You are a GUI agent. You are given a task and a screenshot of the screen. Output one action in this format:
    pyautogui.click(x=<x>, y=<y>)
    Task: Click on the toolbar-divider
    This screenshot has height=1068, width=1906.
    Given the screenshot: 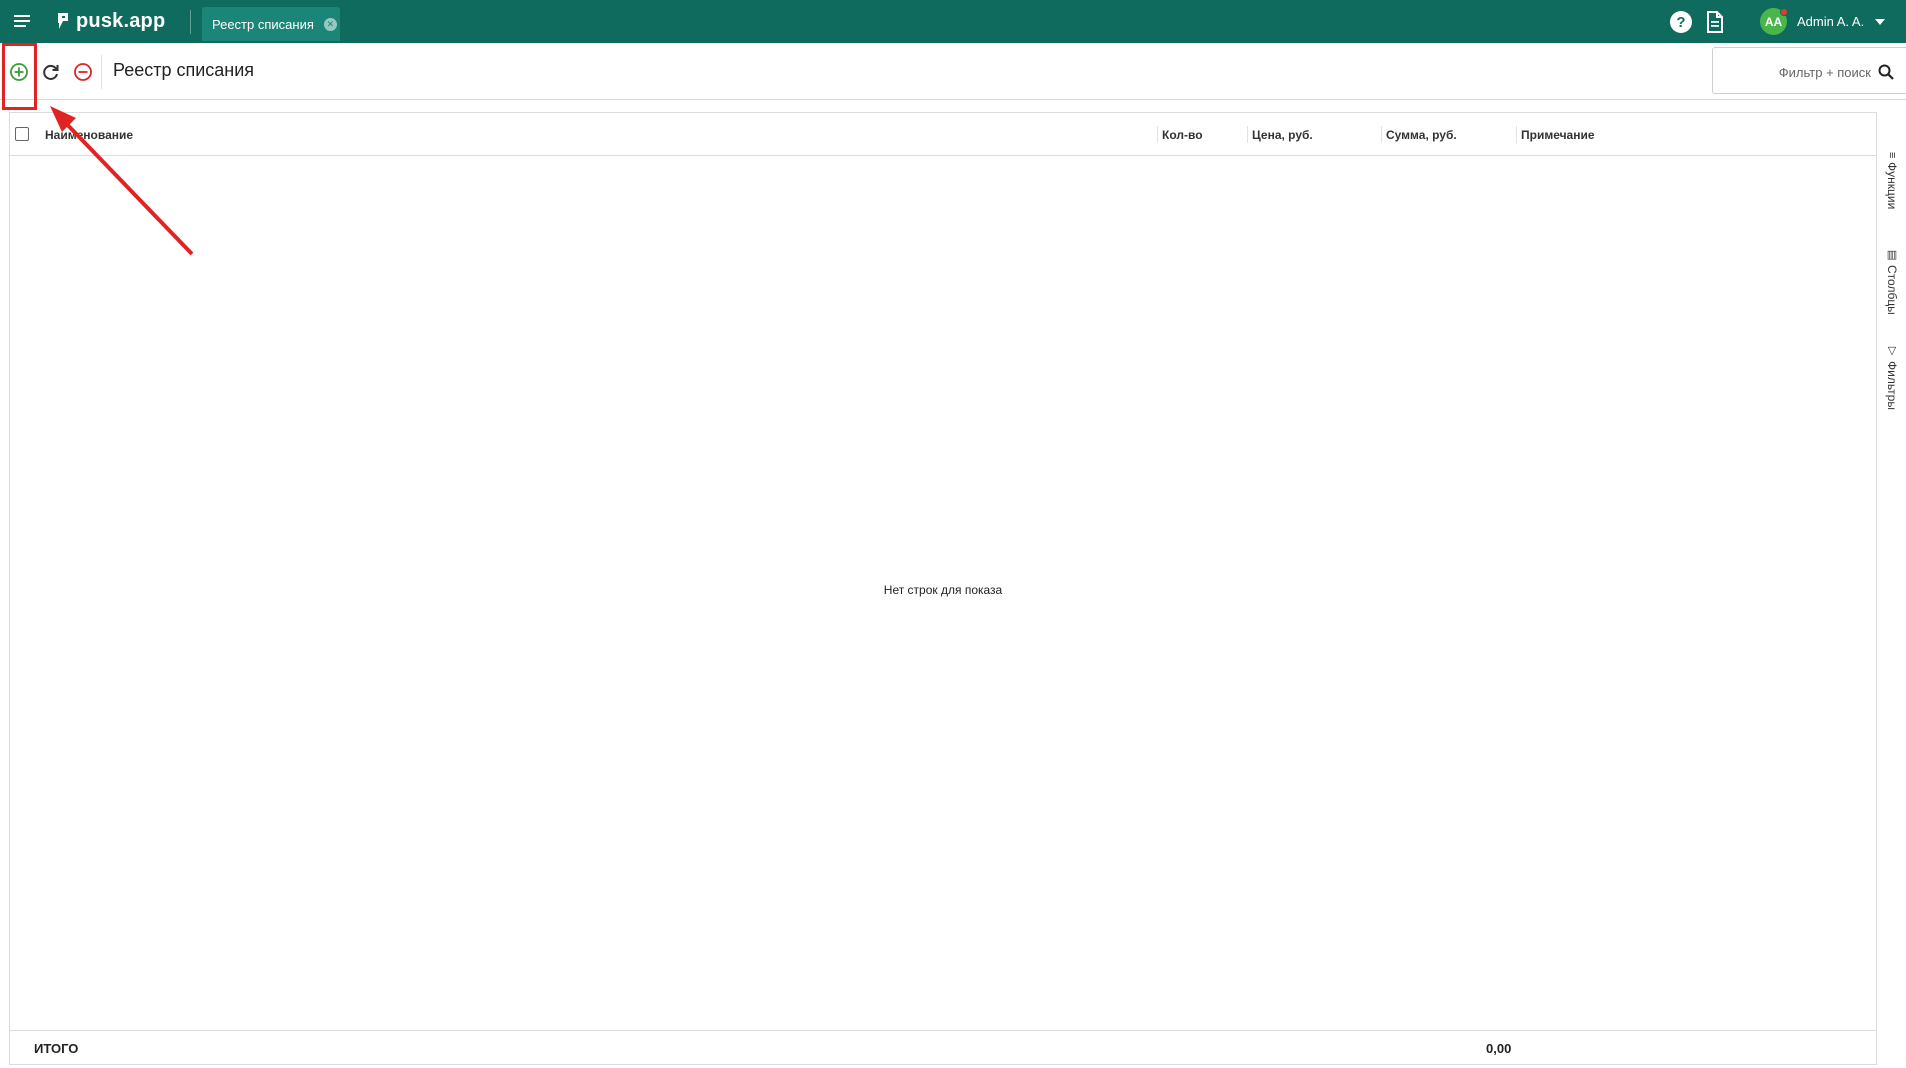 What is the action you would take?
    pyautogui.click(x=101, y=72)
    